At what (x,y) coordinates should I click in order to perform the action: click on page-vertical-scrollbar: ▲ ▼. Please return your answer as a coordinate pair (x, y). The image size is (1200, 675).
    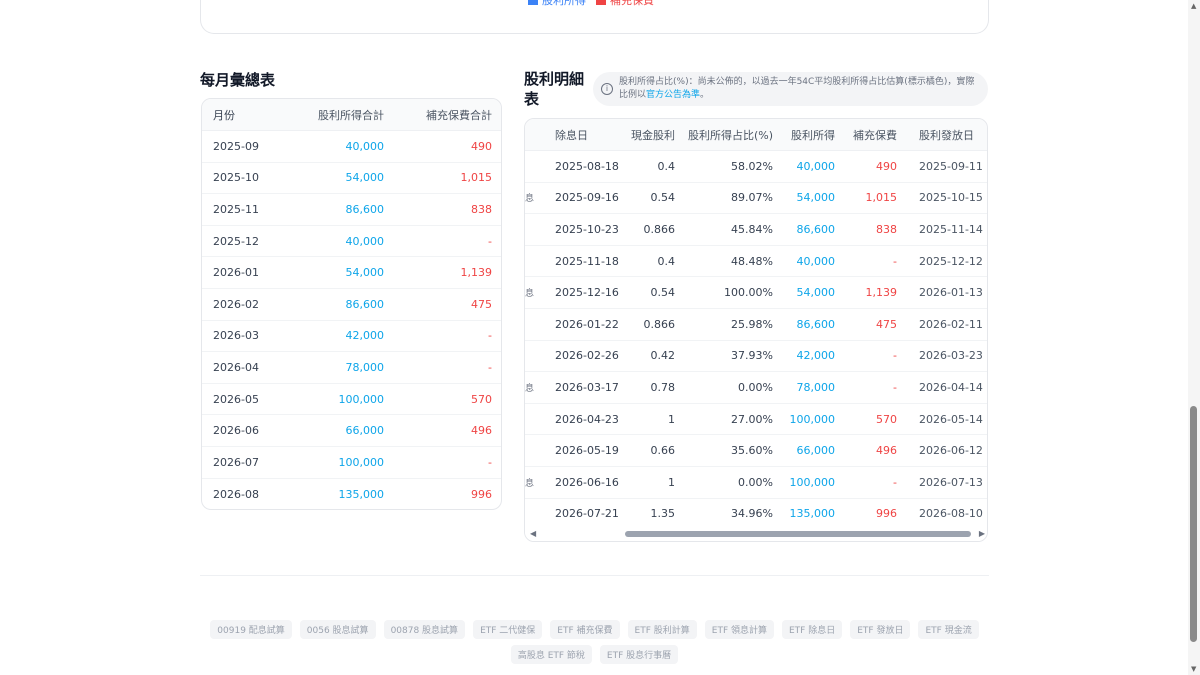
    Looking at the image, I should click on (1194, 337).